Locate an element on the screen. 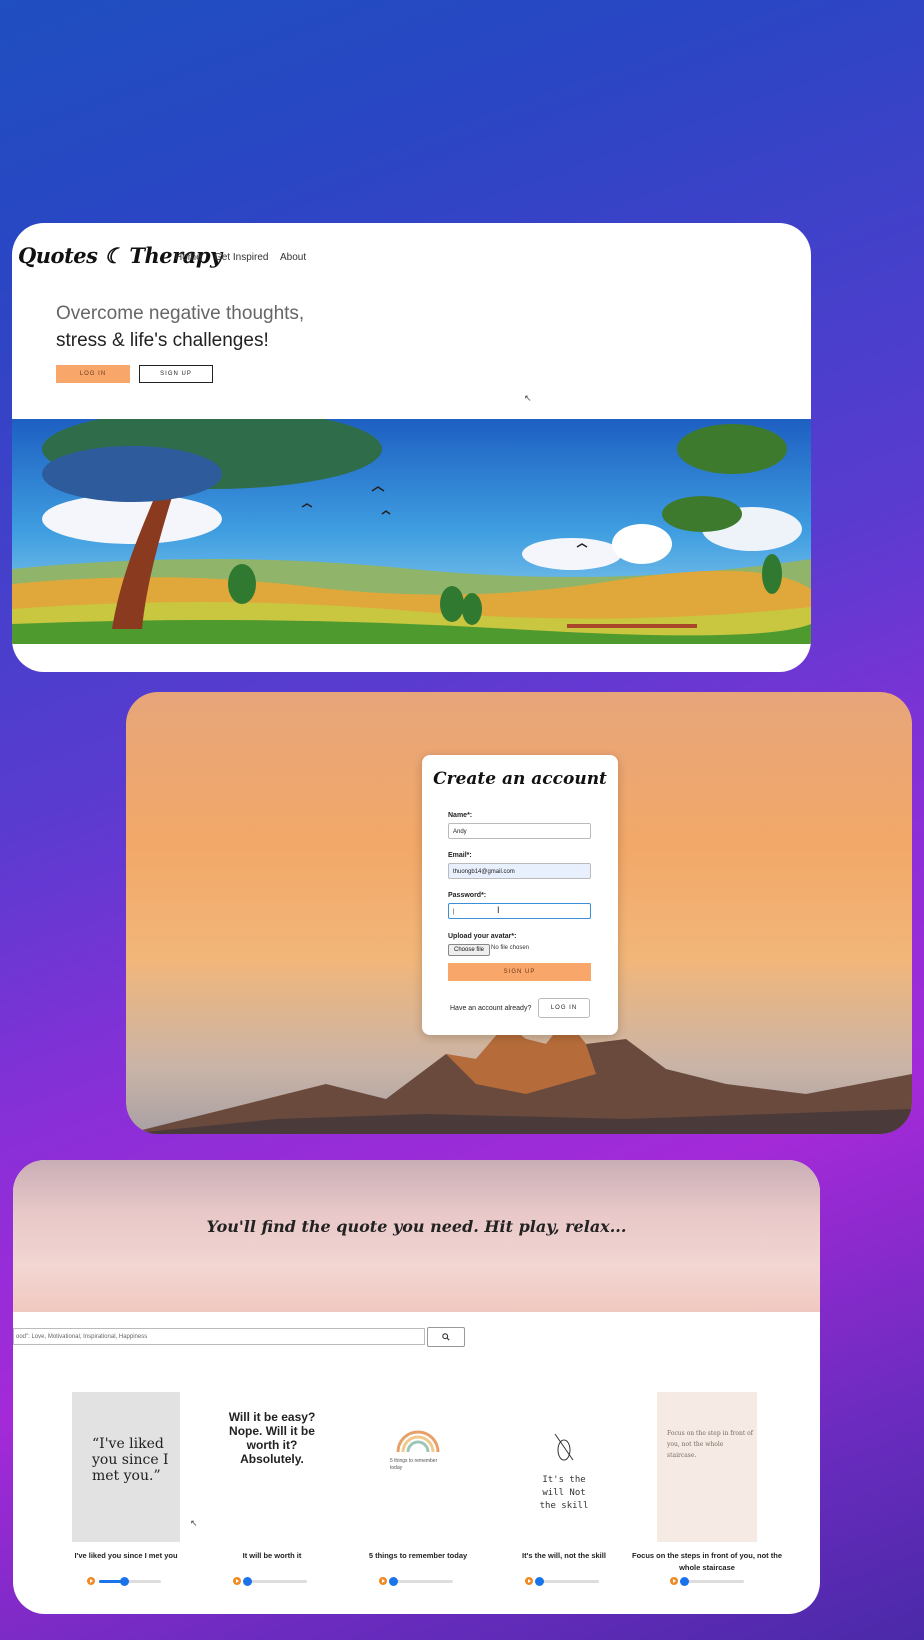 The image size is (924, 1640). search-button is located at coordinates (446, 1337).